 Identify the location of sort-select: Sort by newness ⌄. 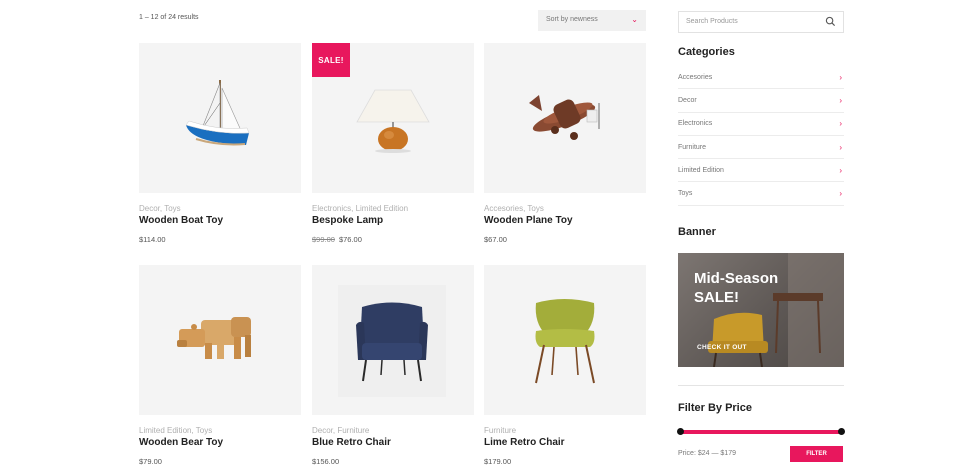
(592, 20).